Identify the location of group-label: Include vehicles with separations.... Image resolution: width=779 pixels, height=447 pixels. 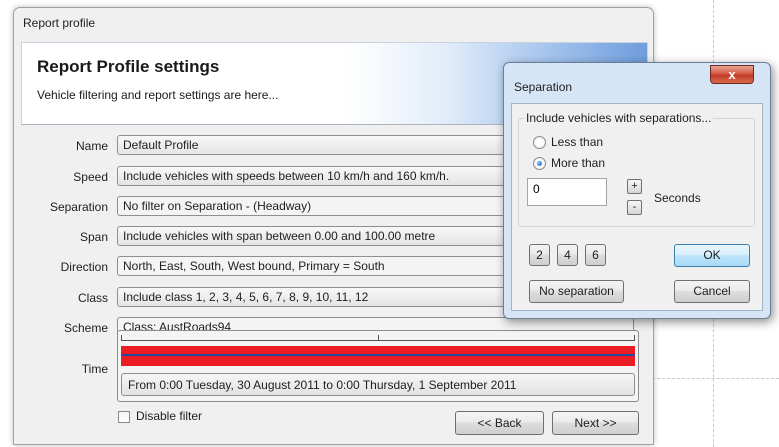
(619, 118).